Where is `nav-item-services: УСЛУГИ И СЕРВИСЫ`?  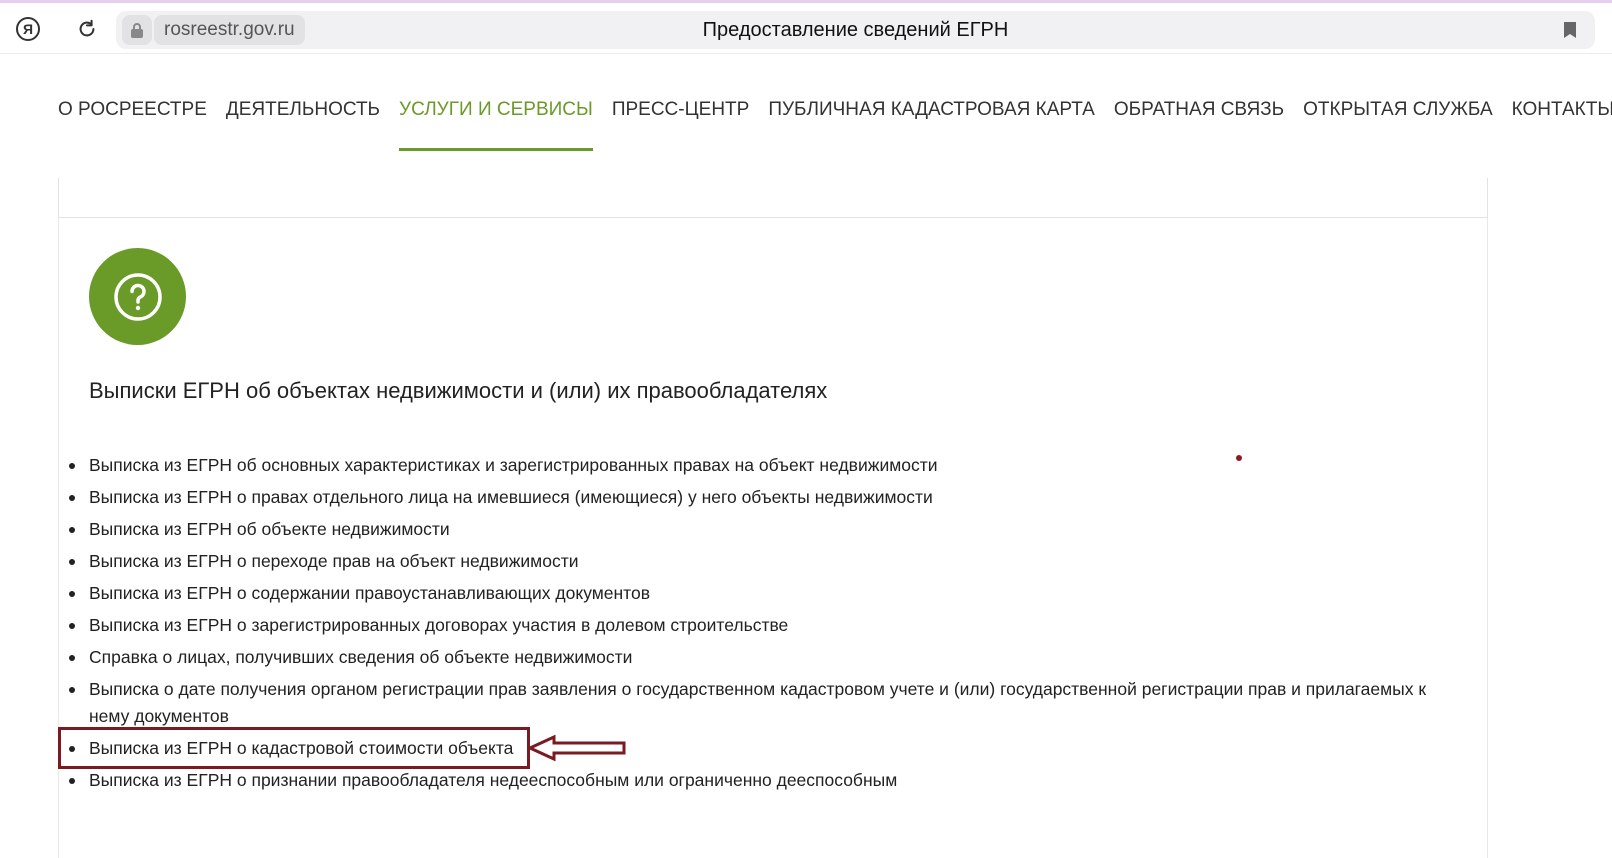 nav-item-services: УСЛУГИ И СЕРВИСЫ is located at coordinates (496, 121).